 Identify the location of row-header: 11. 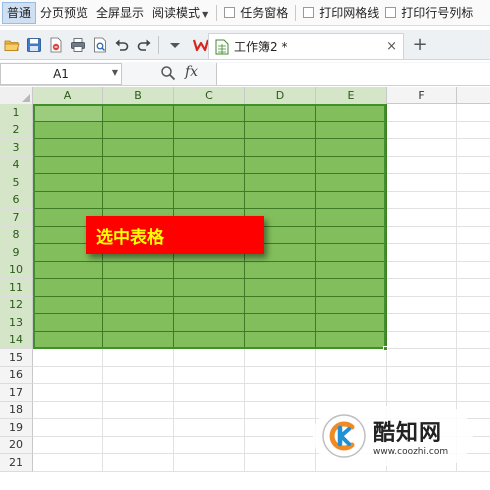
(16, 288).